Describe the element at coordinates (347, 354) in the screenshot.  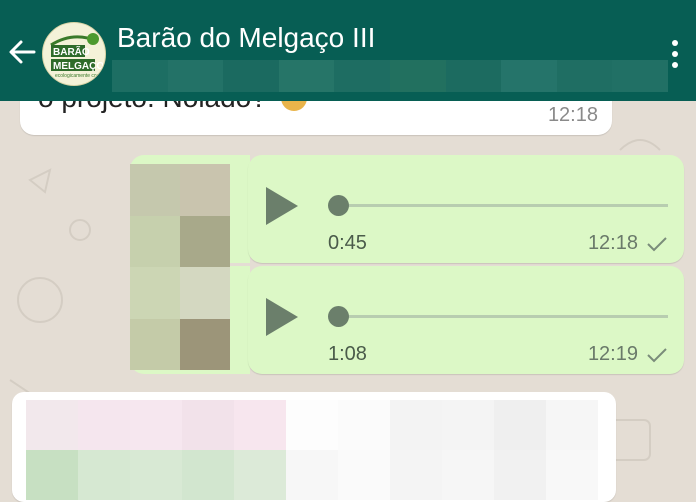
I see `audio-duration: 1:08` at that location.